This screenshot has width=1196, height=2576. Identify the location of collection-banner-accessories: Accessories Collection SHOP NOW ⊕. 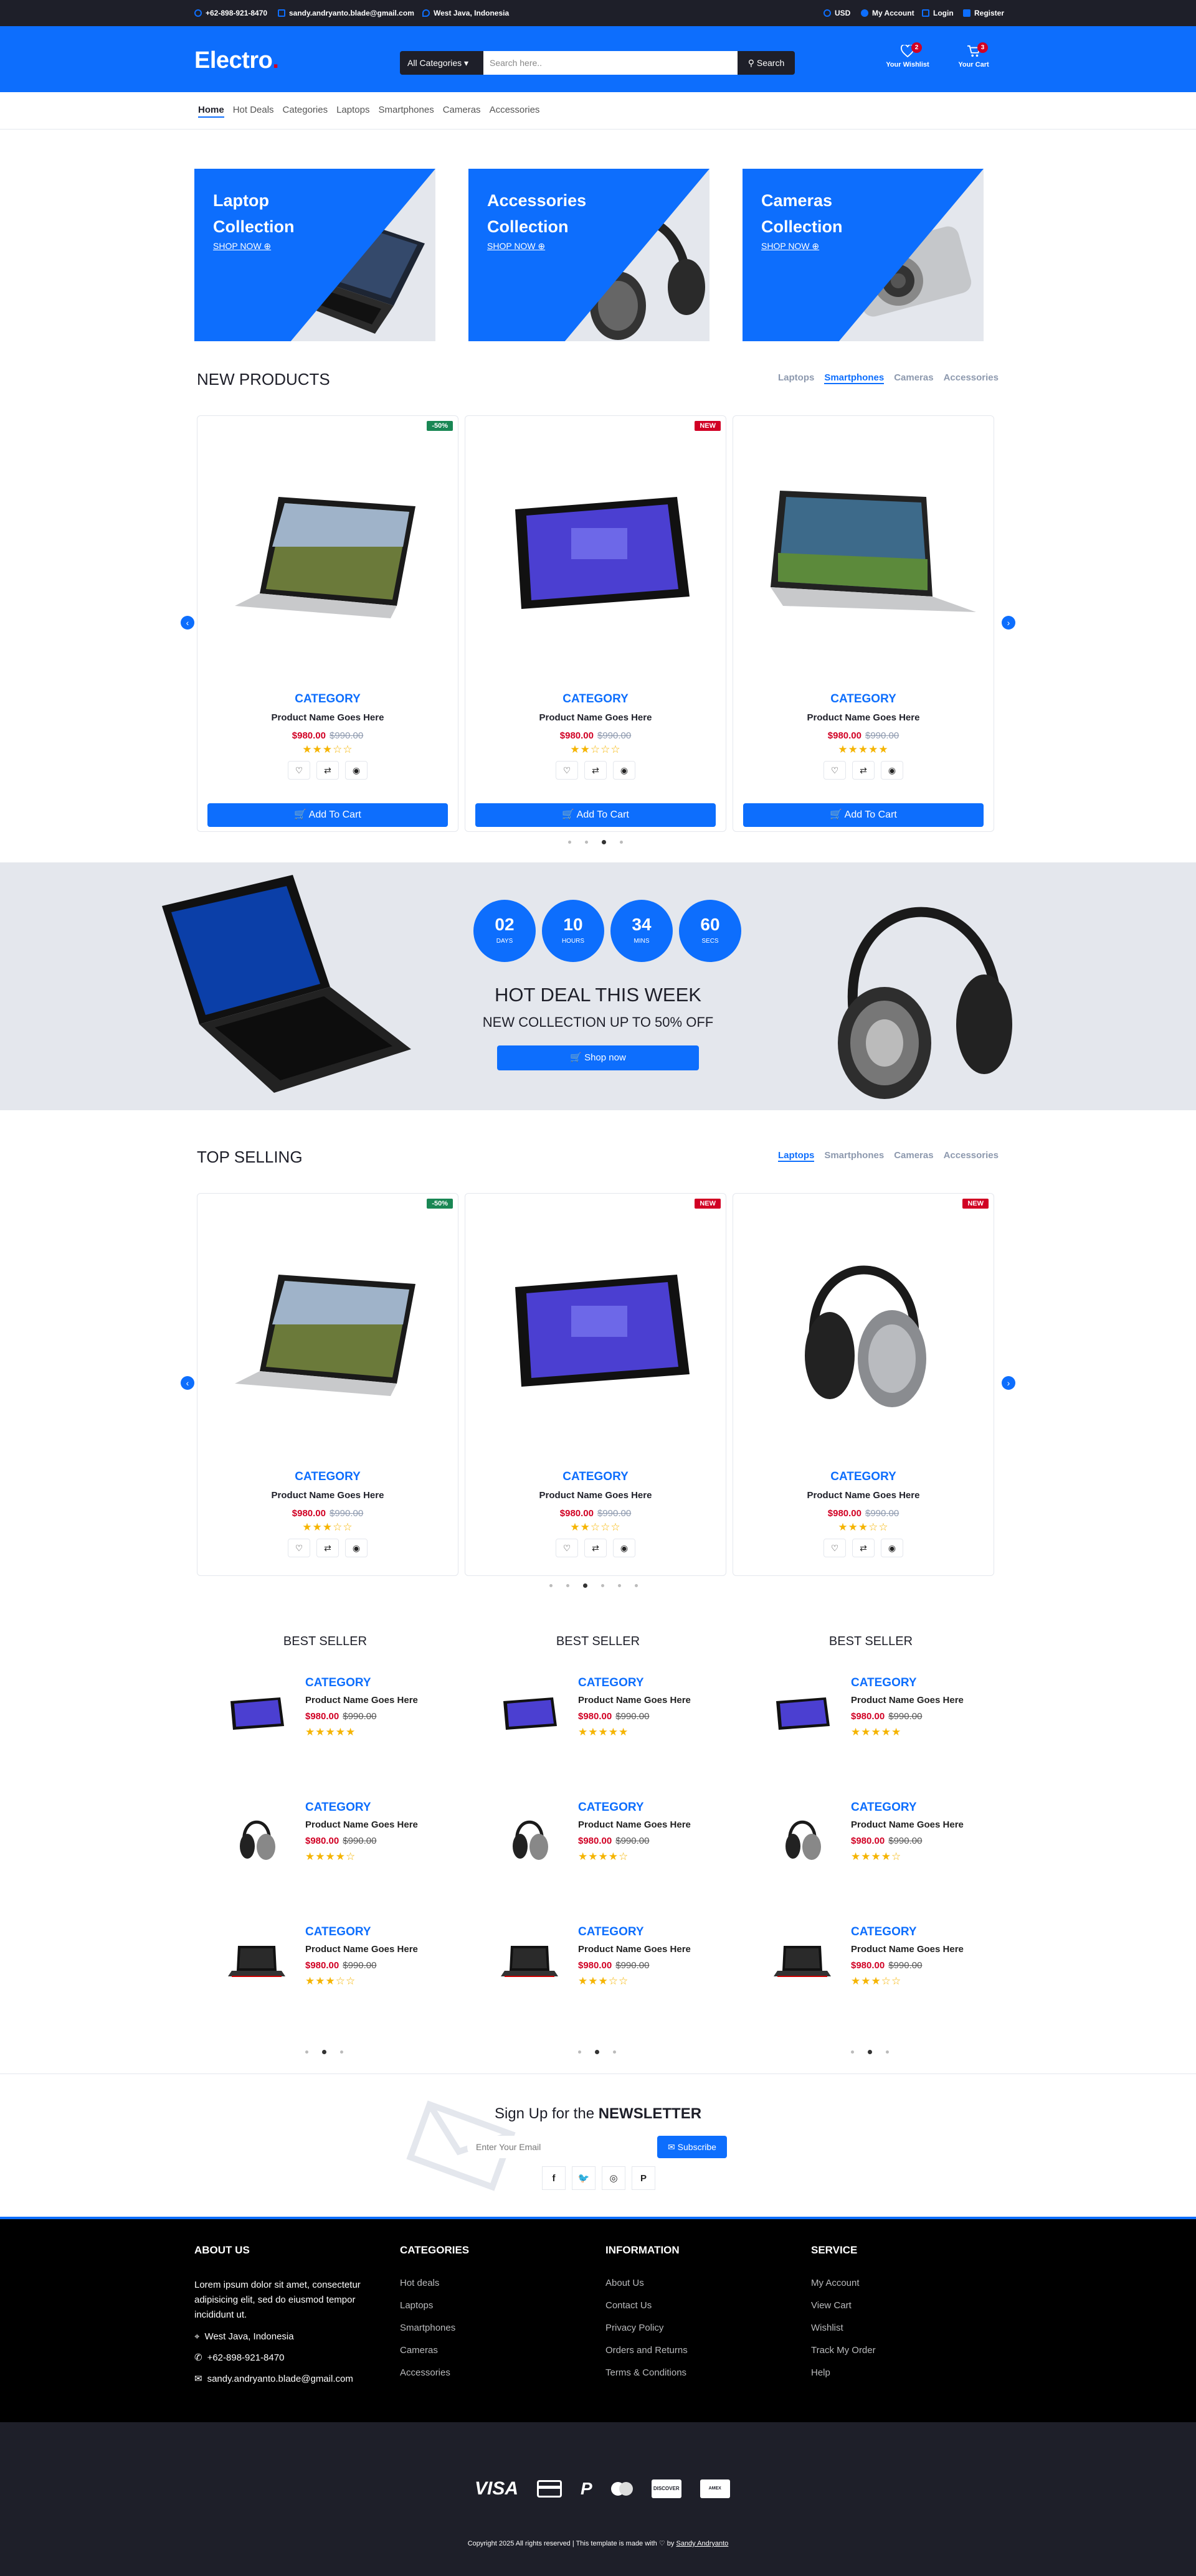
(589, 255).